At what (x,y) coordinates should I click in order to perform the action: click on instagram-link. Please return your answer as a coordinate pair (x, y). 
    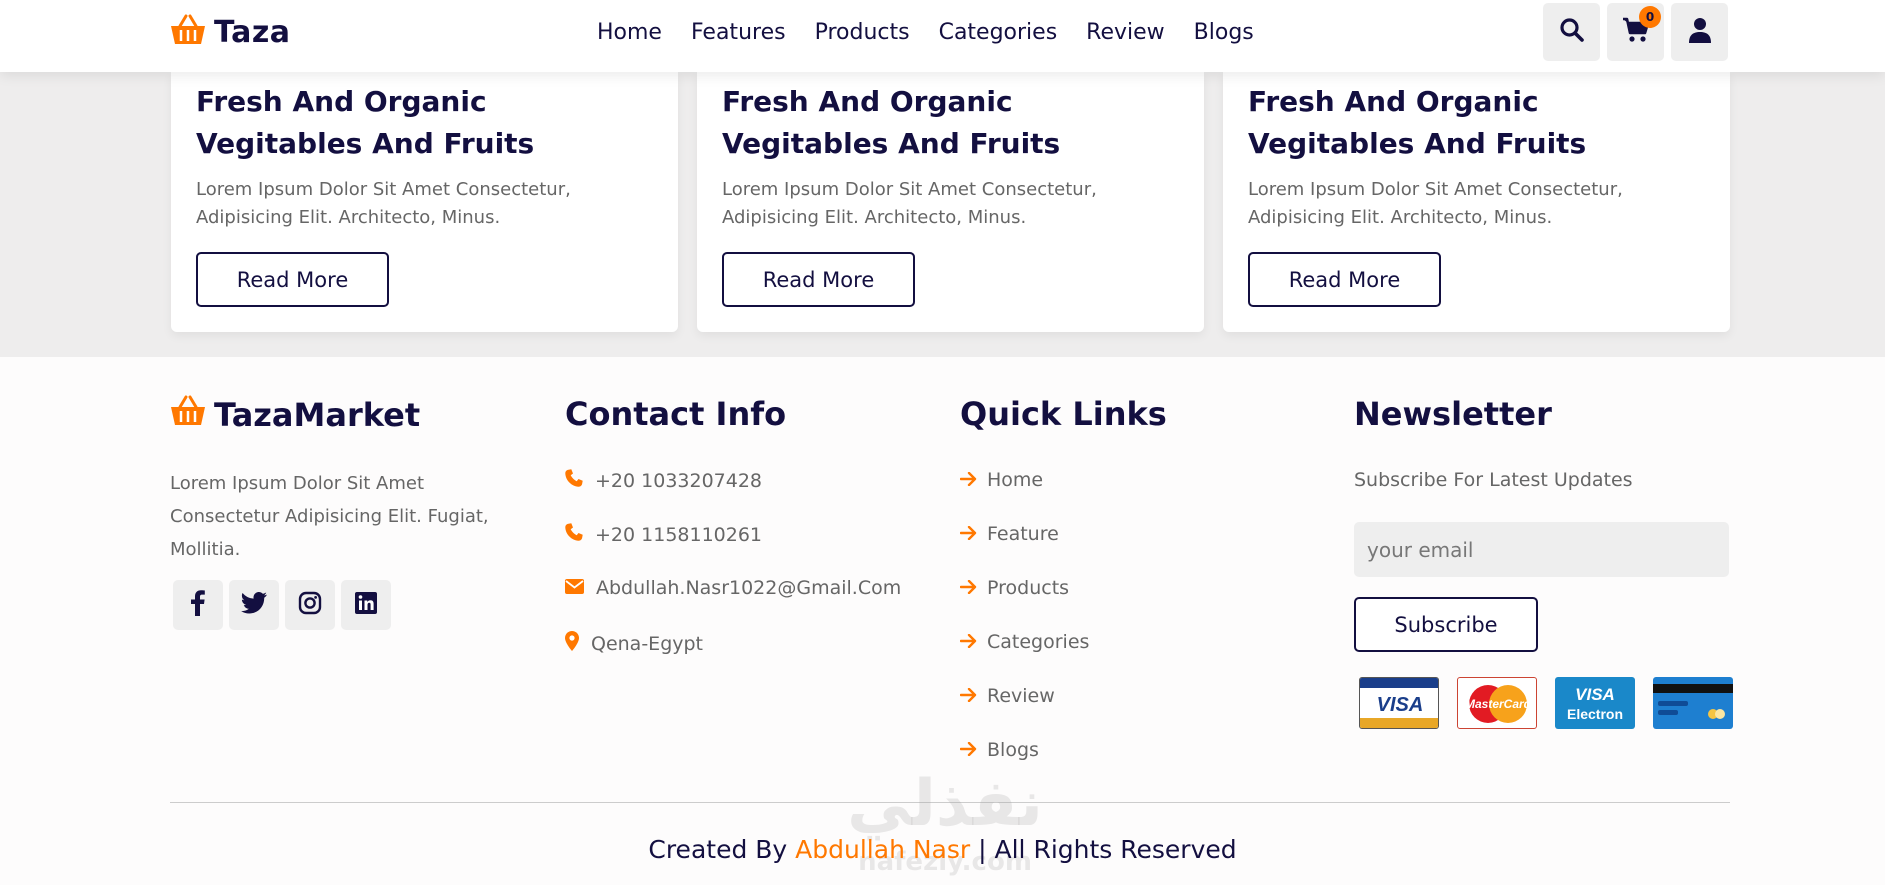
    Looking at the image, I should click on (310, 605).